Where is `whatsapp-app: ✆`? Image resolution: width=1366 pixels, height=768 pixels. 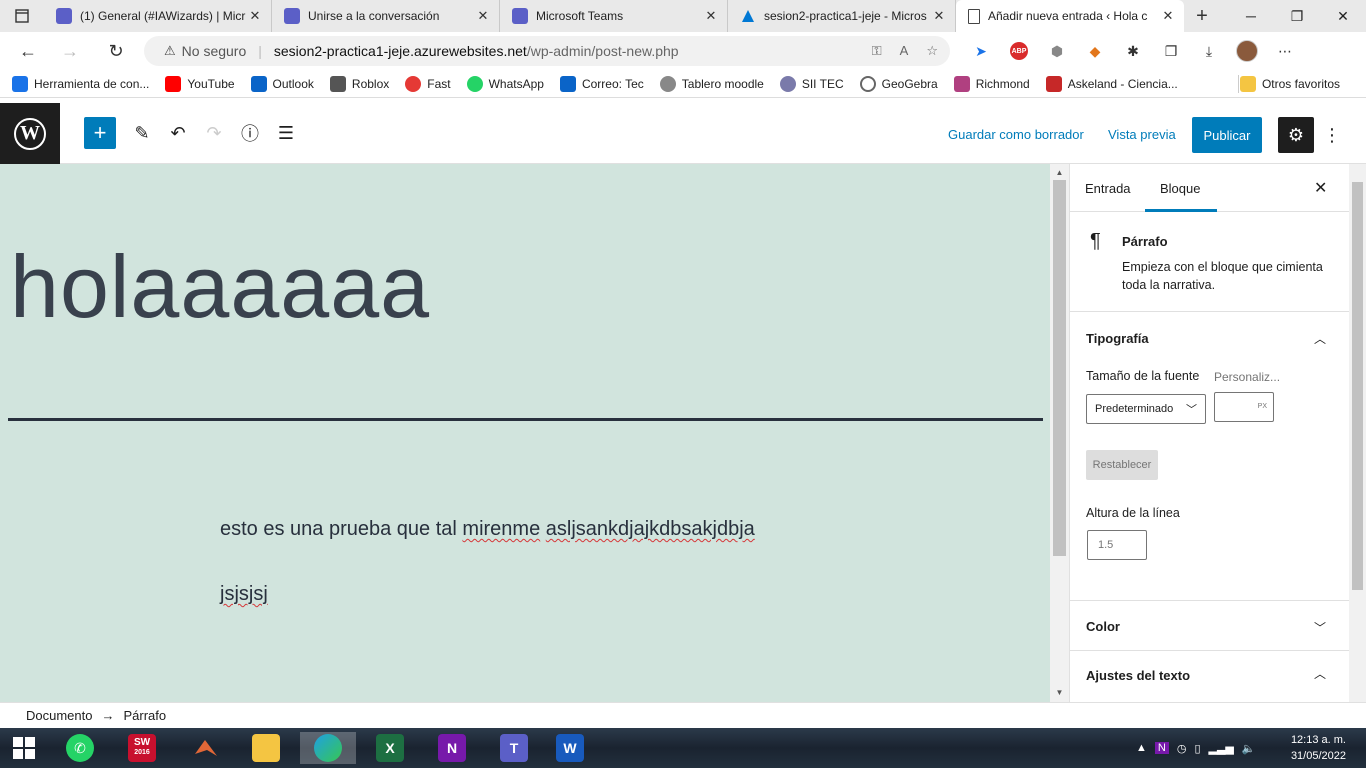 whatsapp-app: ✆ is located at coordinates (80, 748).